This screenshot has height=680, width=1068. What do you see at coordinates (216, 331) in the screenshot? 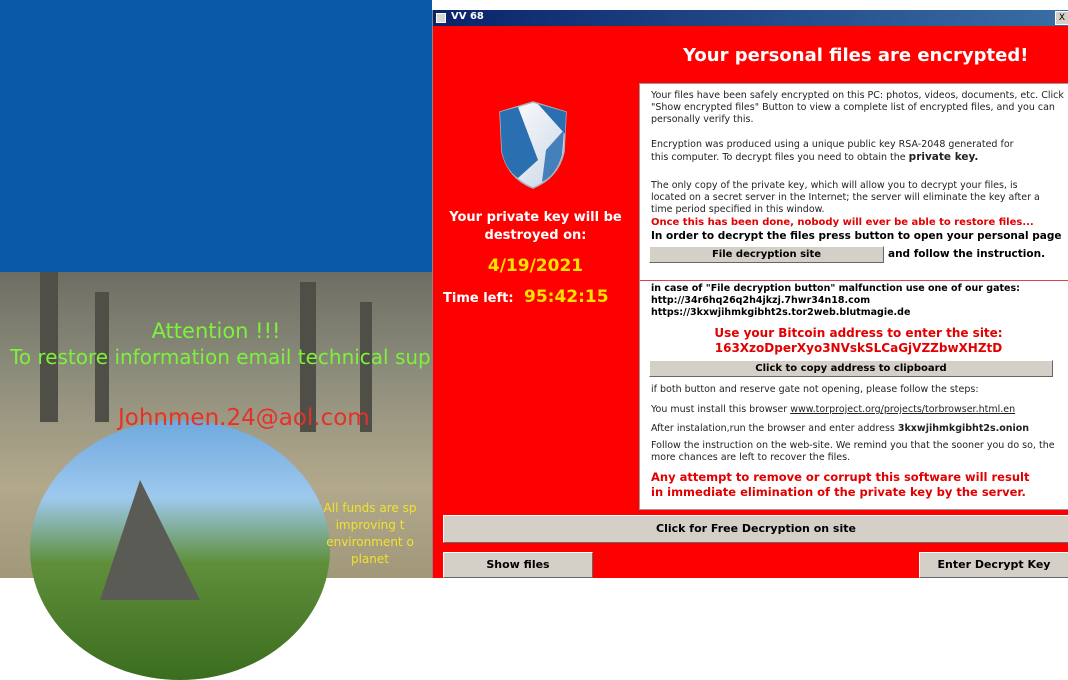
I see `attention-heading: Attention !!!` at bounding box center [216, 331].